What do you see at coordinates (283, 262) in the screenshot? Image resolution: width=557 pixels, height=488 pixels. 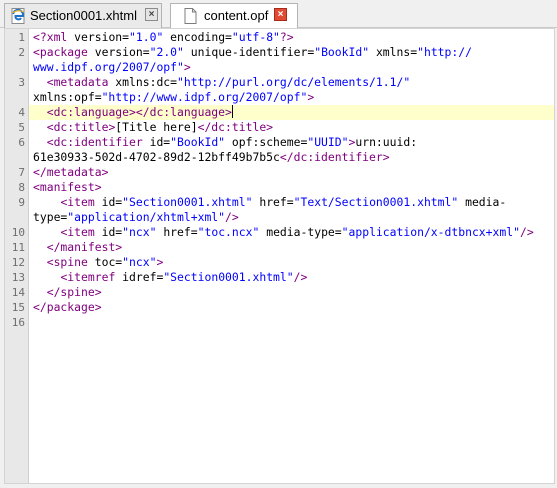 I see `code-line: 12 <spine toc="ncx">` at bounding box center [283, 262].